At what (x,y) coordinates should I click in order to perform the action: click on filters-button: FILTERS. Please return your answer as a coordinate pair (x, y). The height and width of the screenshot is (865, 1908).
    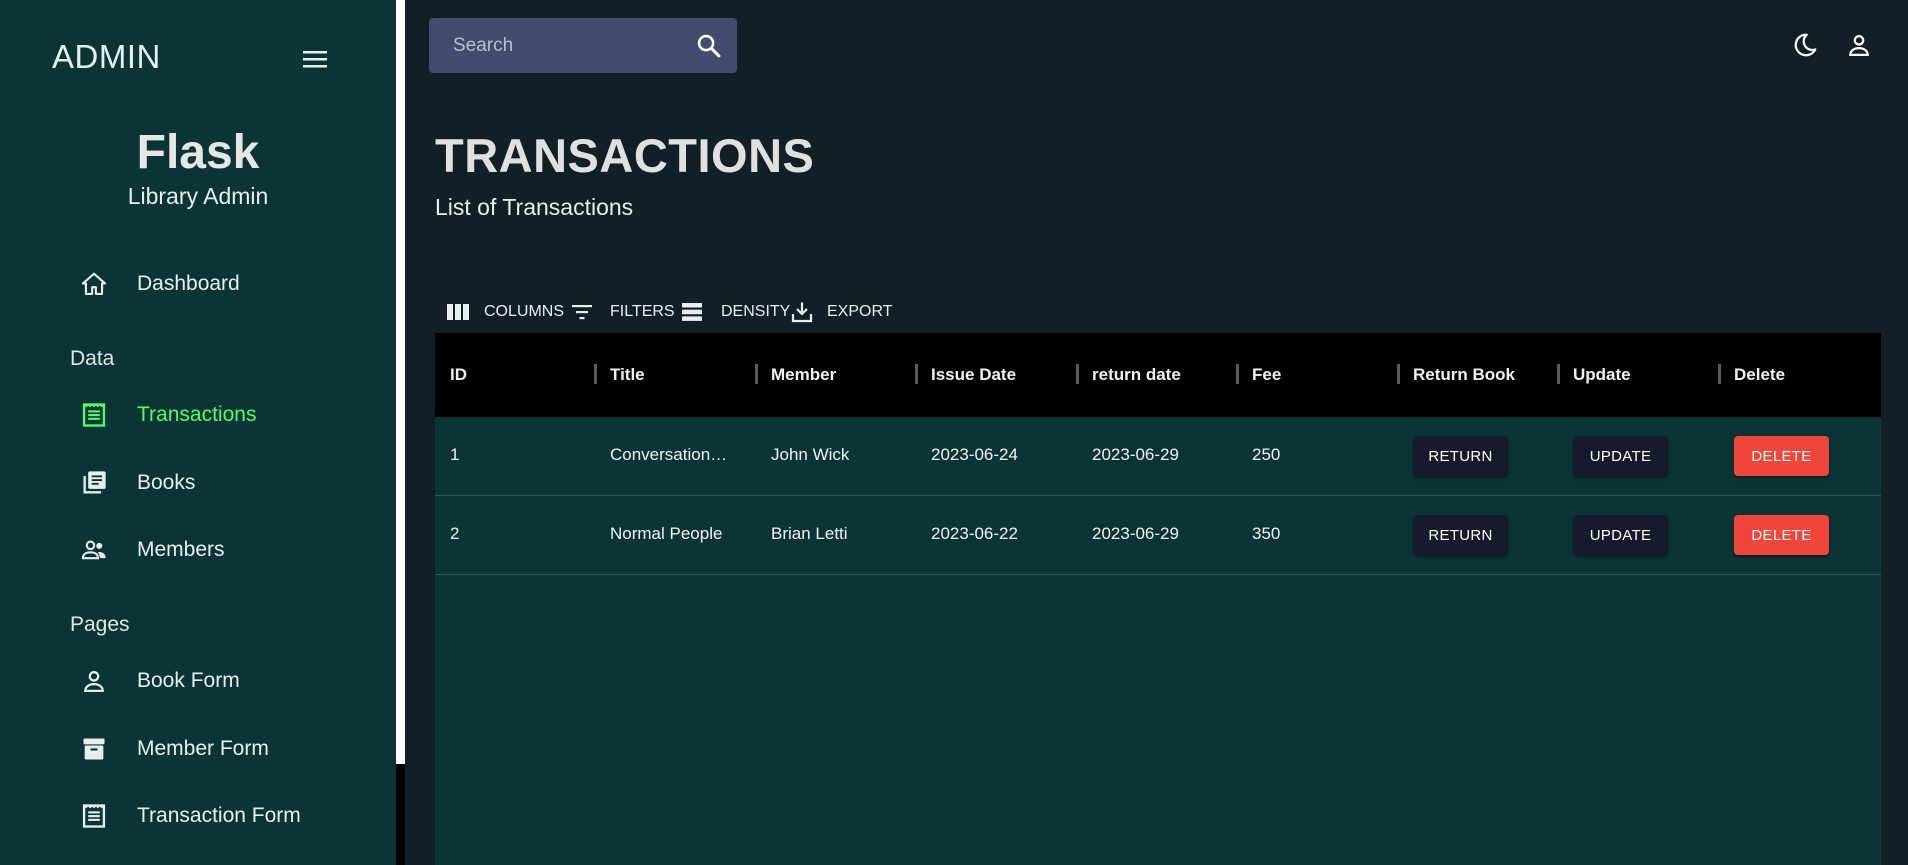
    Looking at the image, I should click on (622, 312).